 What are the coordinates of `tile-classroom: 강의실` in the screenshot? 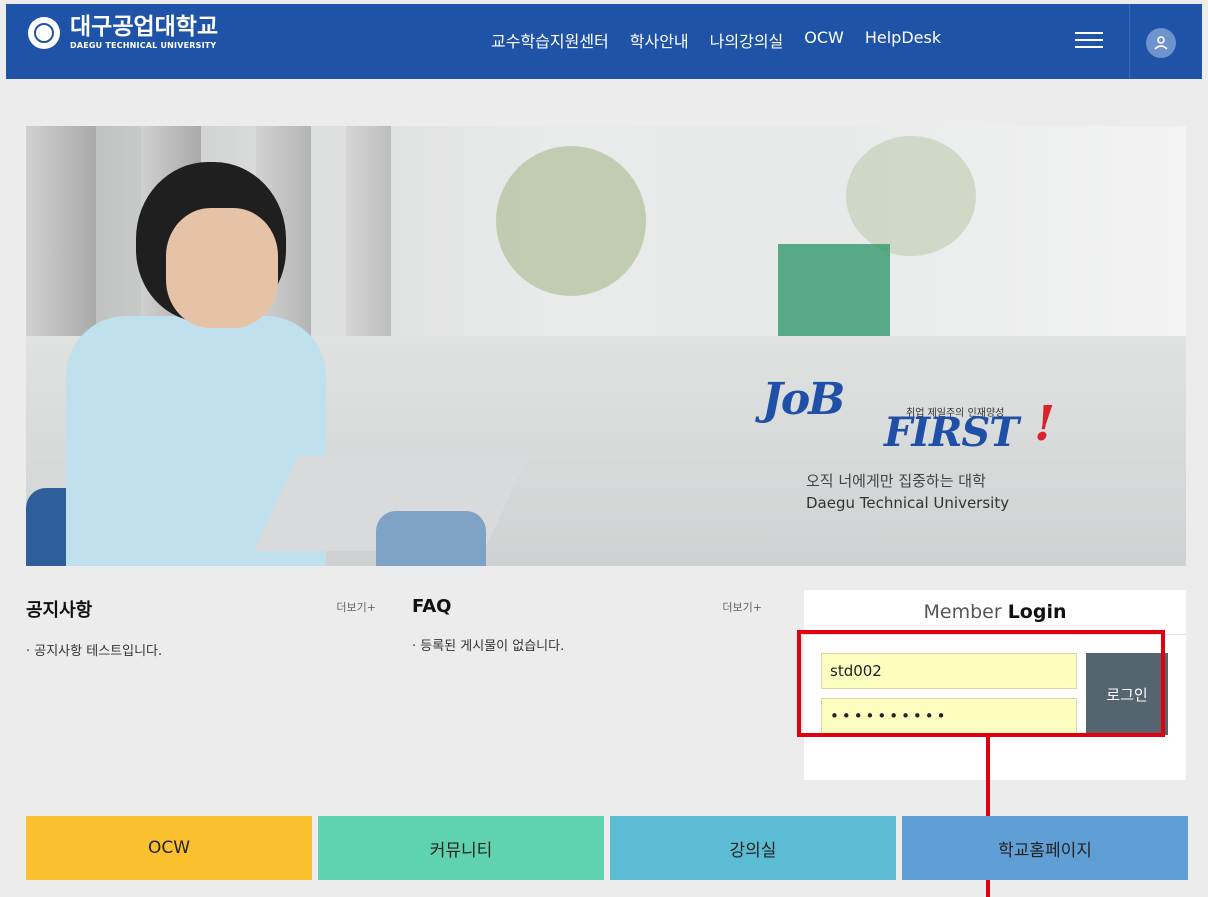 It's located at (753, 848).